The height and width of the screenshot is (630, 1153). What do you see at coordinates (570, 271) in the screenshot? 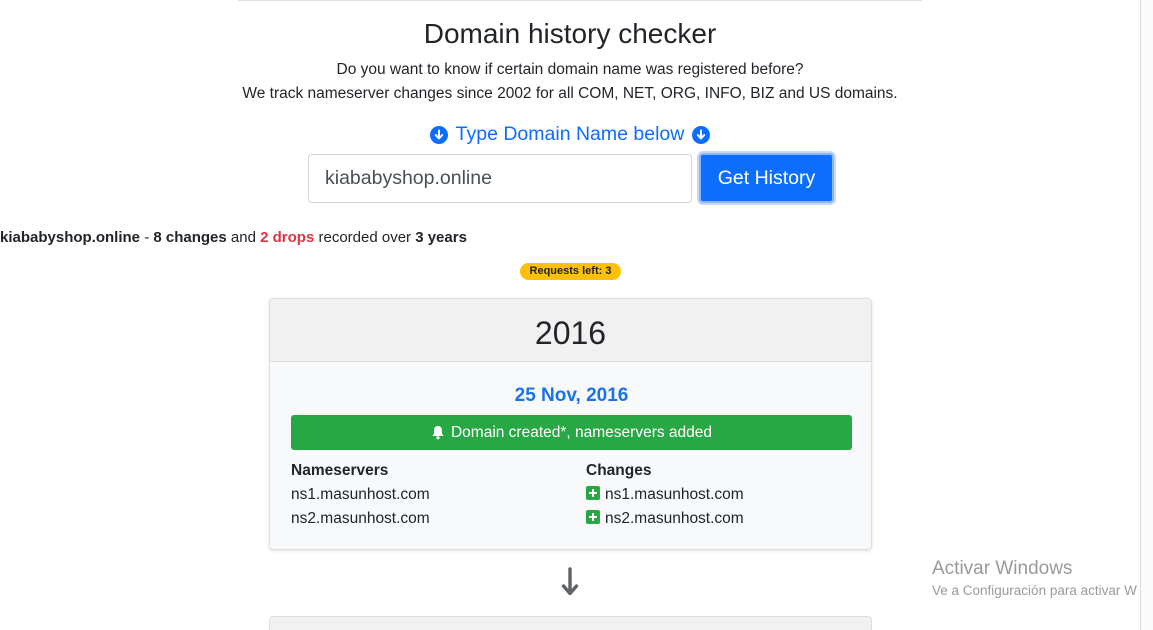
I see `requests-left-badge: Requests left: 3` at bounding box center [570, 271].